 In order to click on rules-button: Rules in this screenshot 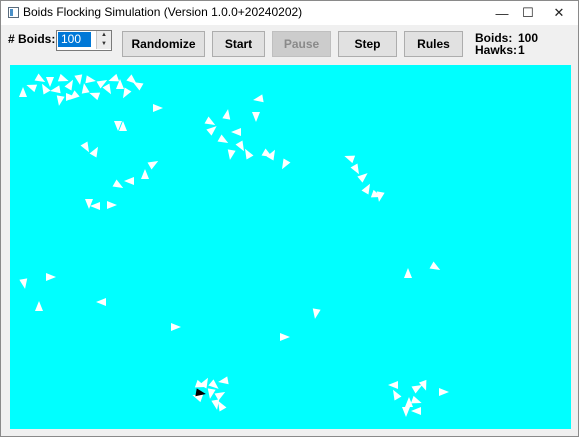, I will do `click(433, 44)`.